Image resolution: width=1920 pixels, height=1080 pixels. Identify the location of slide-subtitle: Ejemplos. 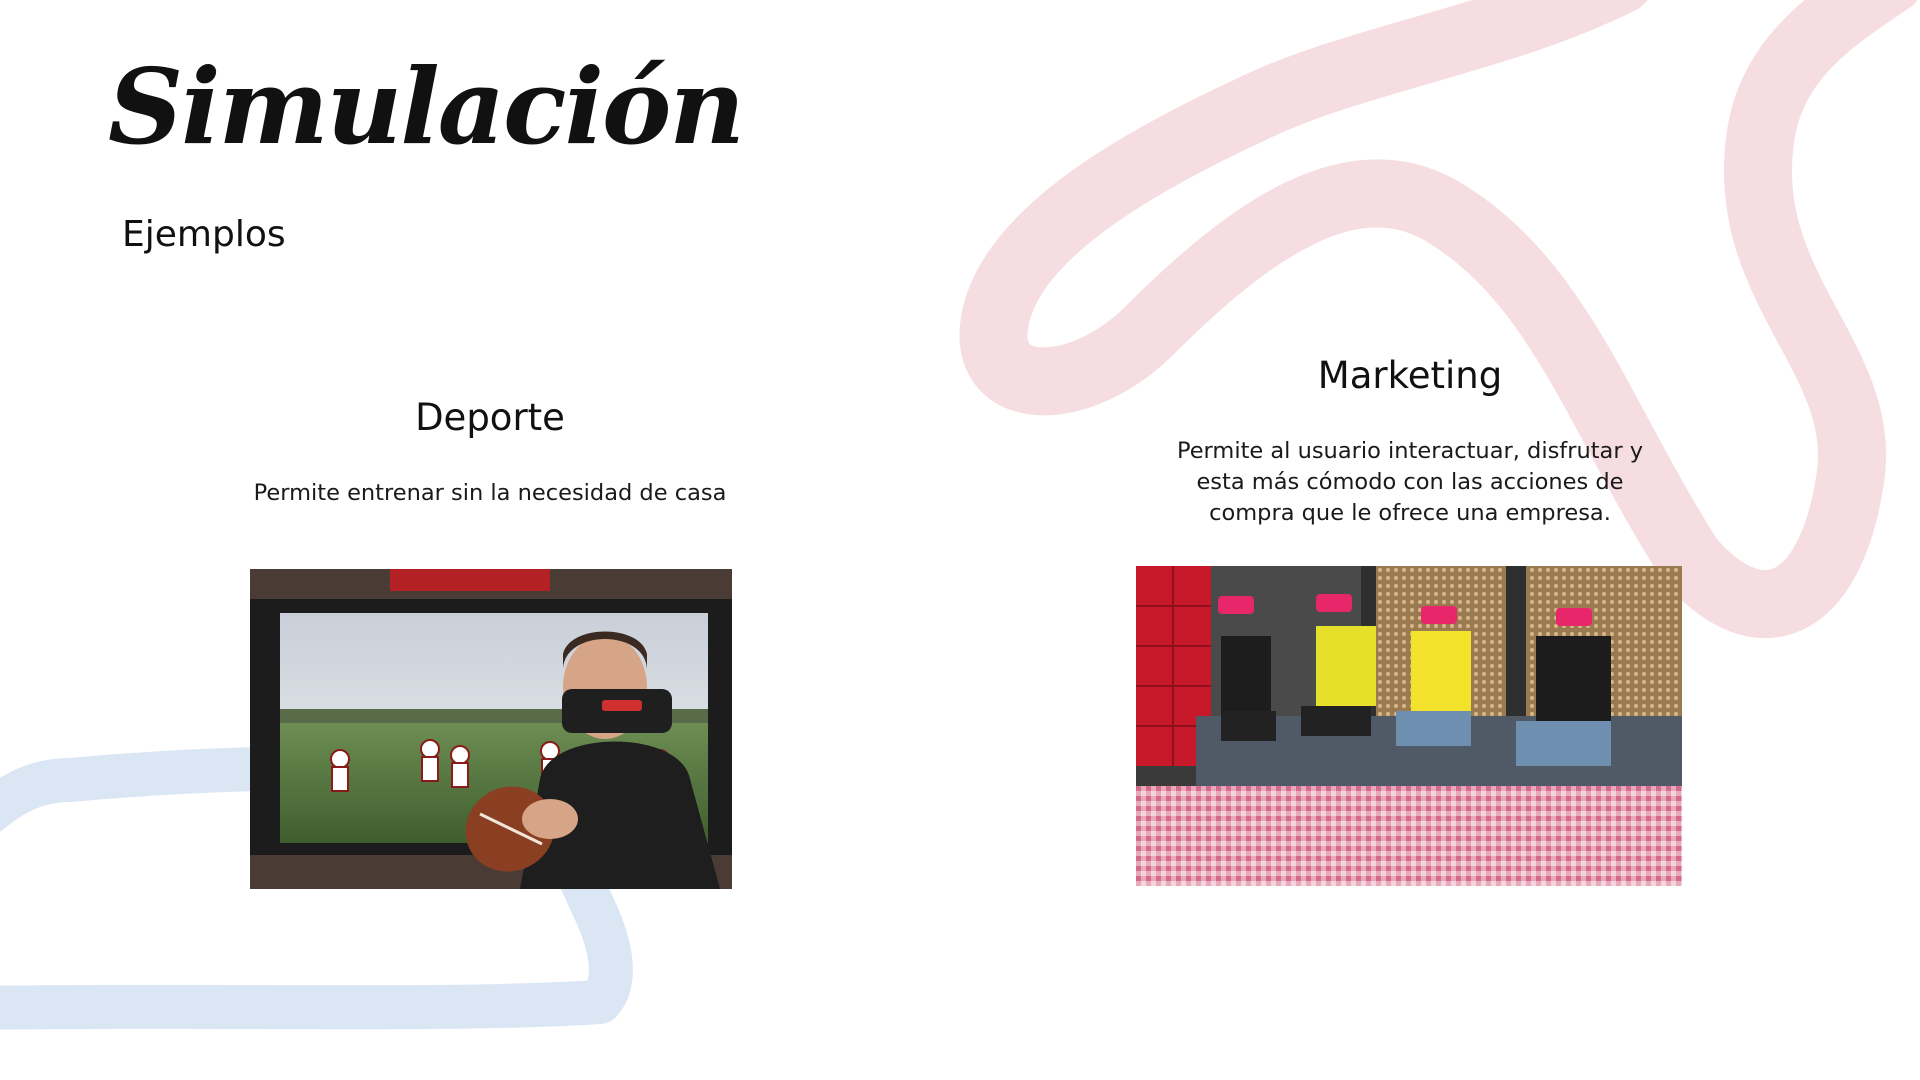
(204, 234).